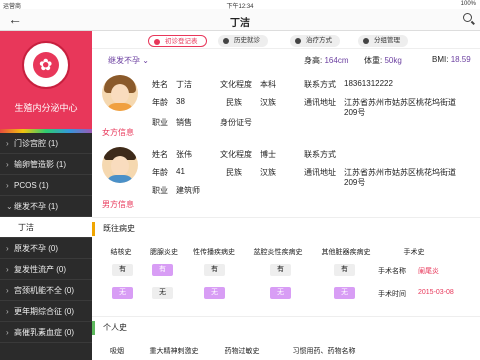  What do you see at coordinates (214, 270) in the screenshot?
I see `std-yes-option: 有` at bounding box center [214, 270].